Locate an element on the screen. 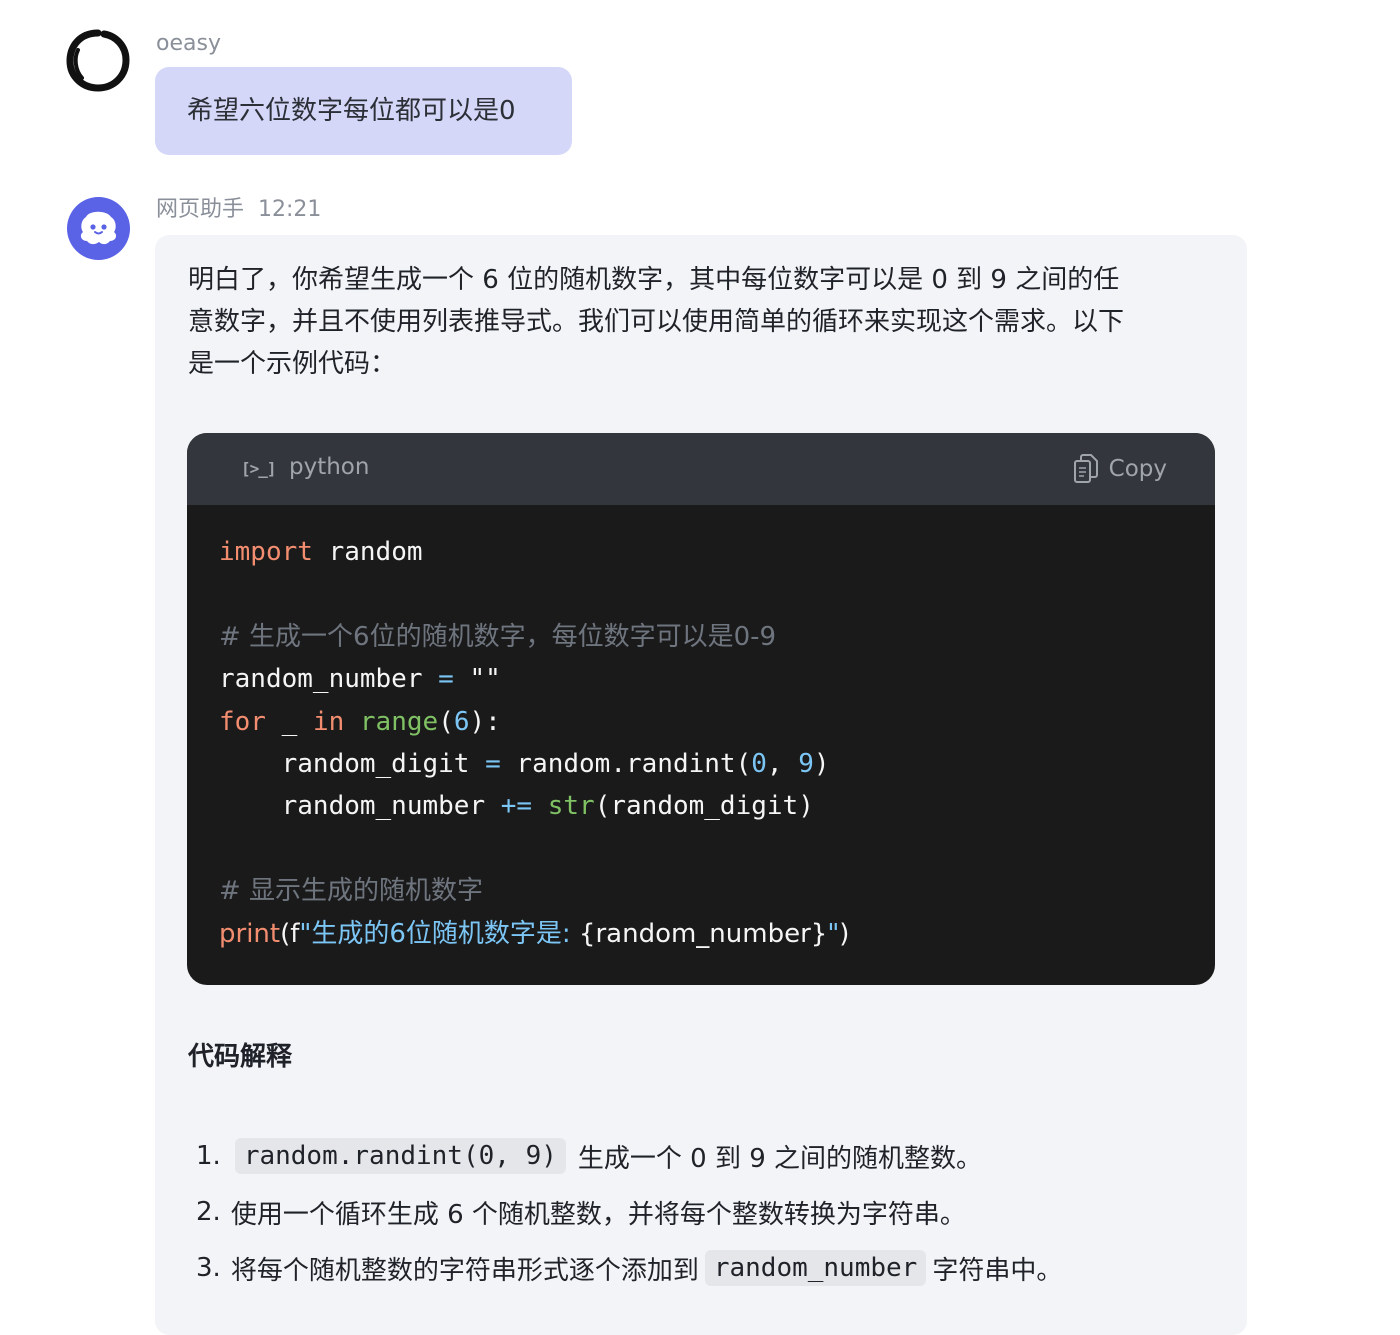 Image resolution: width=1400 pixels, height=1335 pixels. list-item: 2. 使用一个循环生成 6 个随机整数，并将每个整数转换为字符串。 is located at coordinates (696, 1212).